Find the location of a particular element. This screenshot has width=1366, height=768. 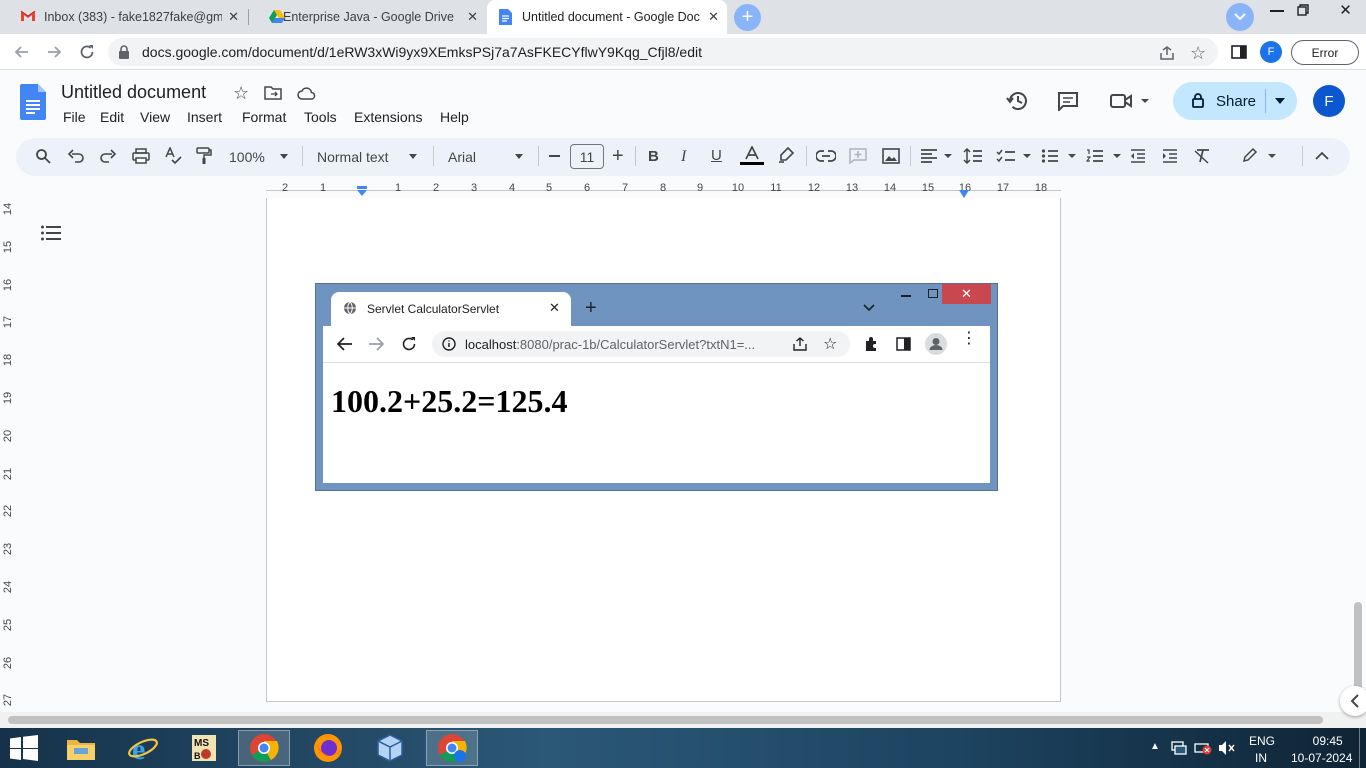

bold-icon: B is located at coordinates (653, 156).